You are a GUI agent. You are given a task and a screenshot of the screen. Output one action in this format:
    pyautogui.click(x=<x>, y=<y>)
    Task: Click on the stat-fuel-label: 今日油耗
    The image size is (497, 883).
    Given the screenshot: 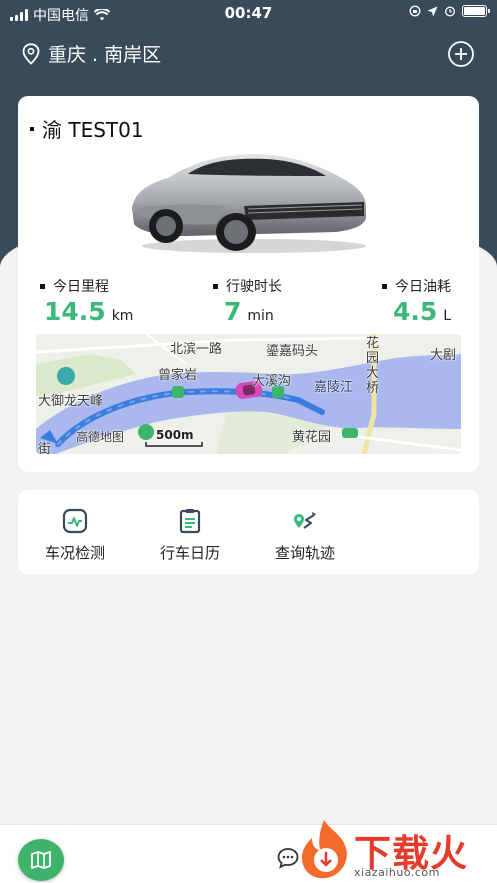 What is the action you would take?
    pyautogui.click(x=416, y=286)
    